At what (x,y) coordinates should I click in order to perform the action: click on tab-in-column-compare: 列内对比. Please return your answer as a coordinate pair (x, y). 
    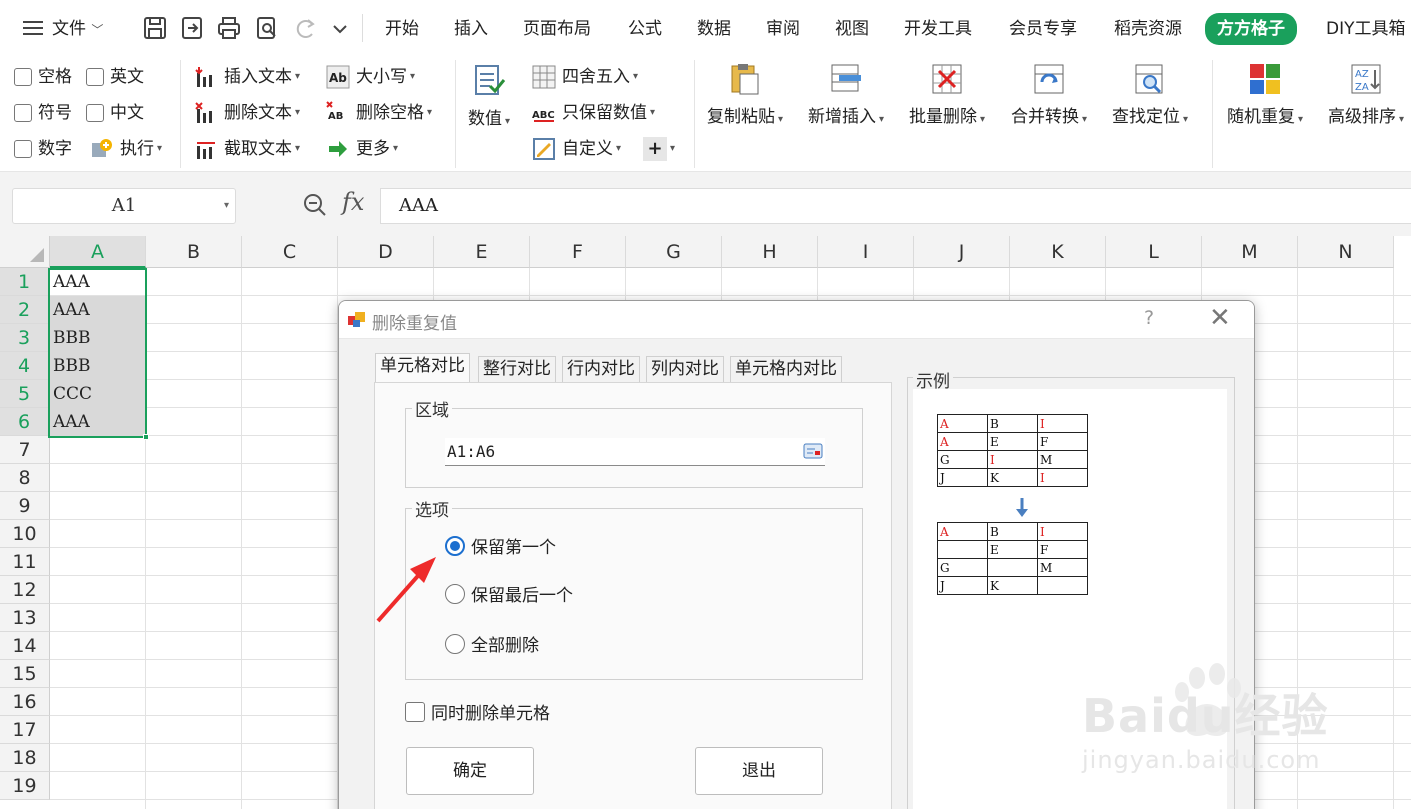
    Looking at the image, I should click on (685, 369).